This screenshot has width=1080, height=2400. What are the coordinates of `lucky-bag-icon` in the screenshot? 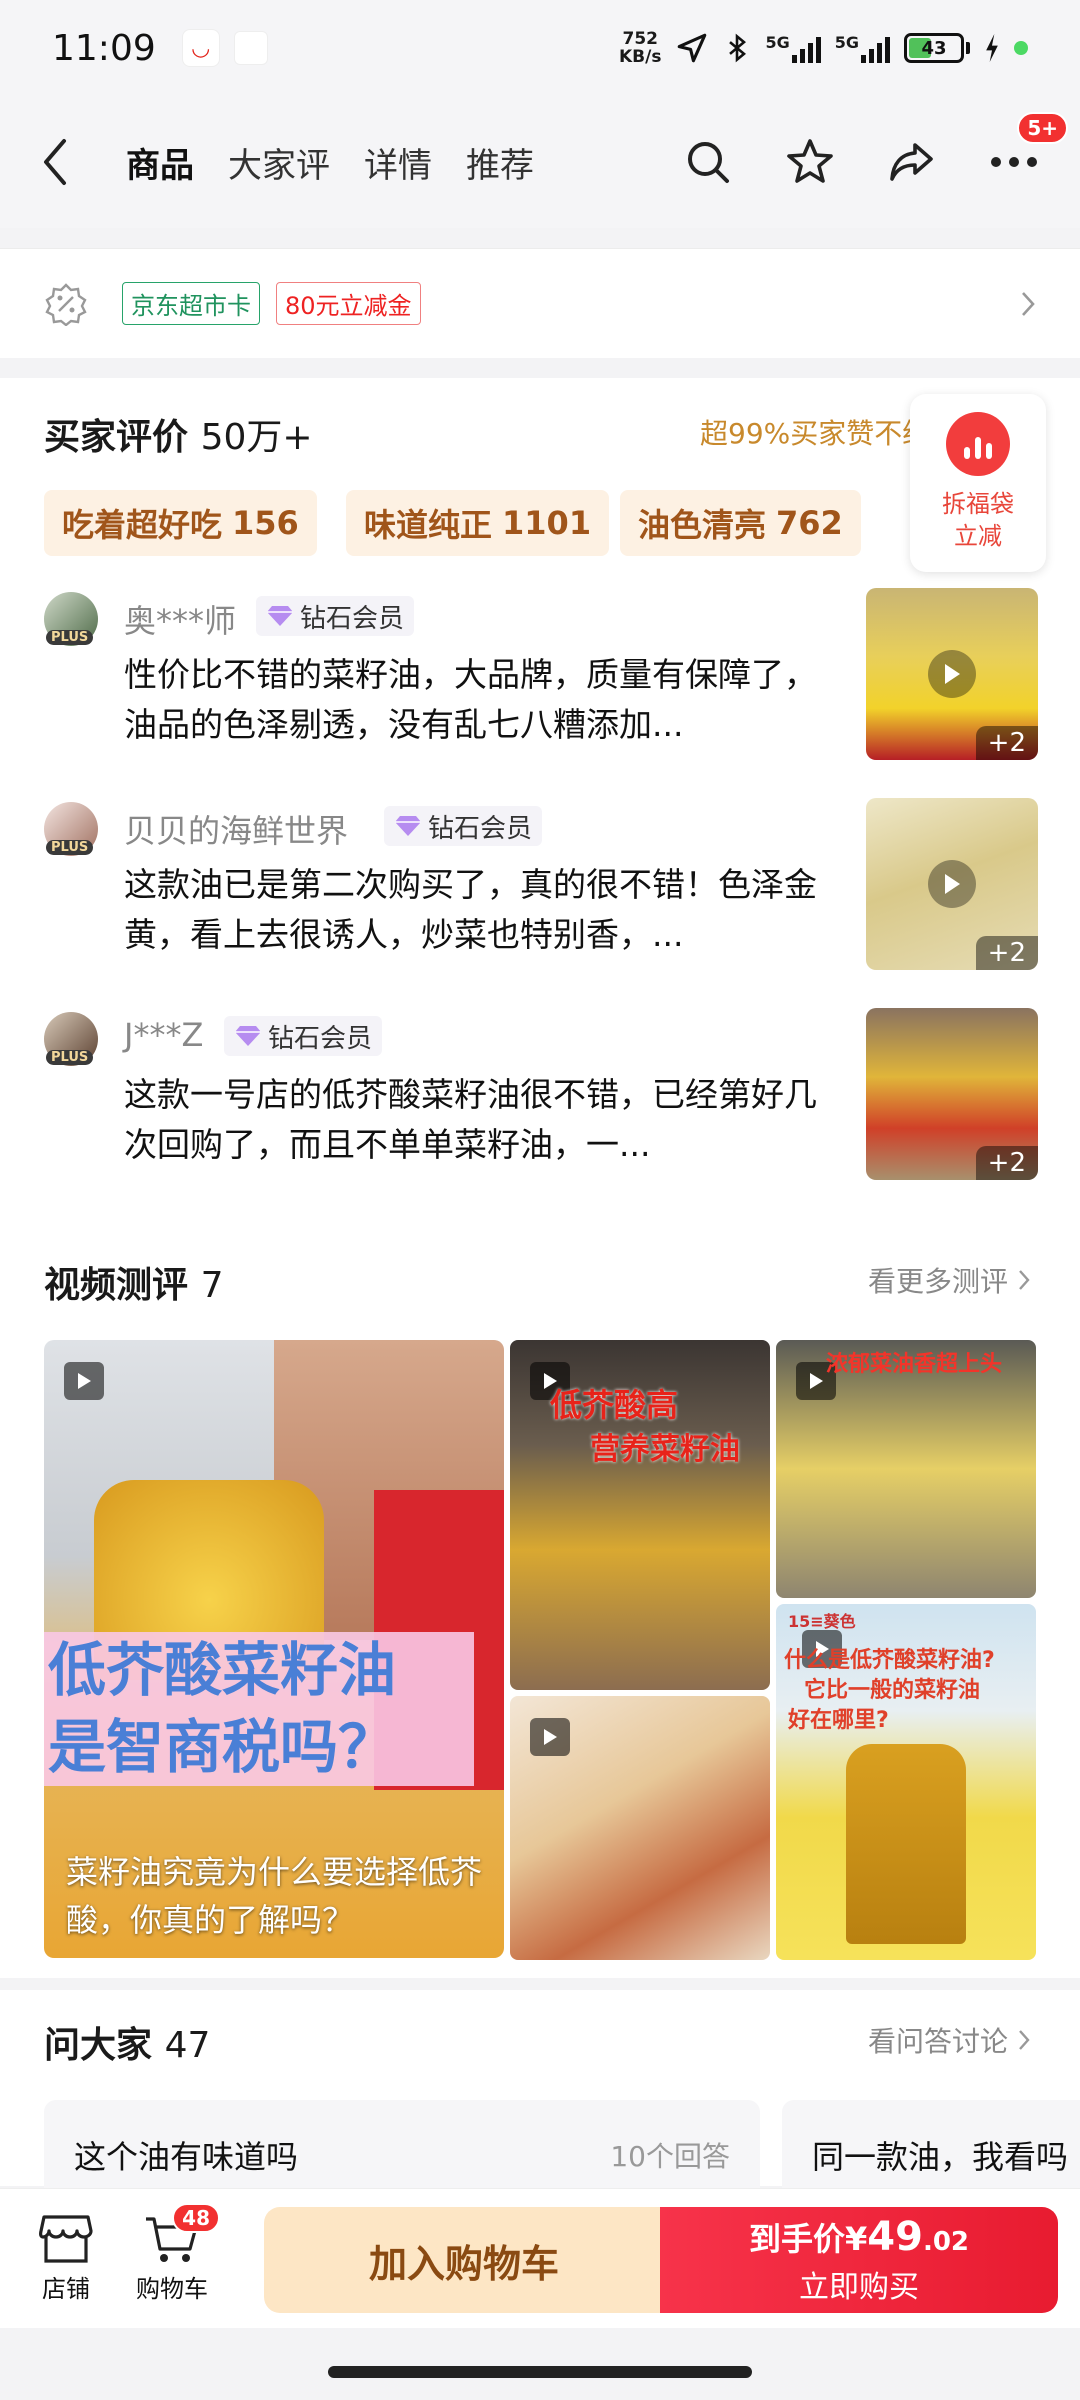 It's located at (978, 444).